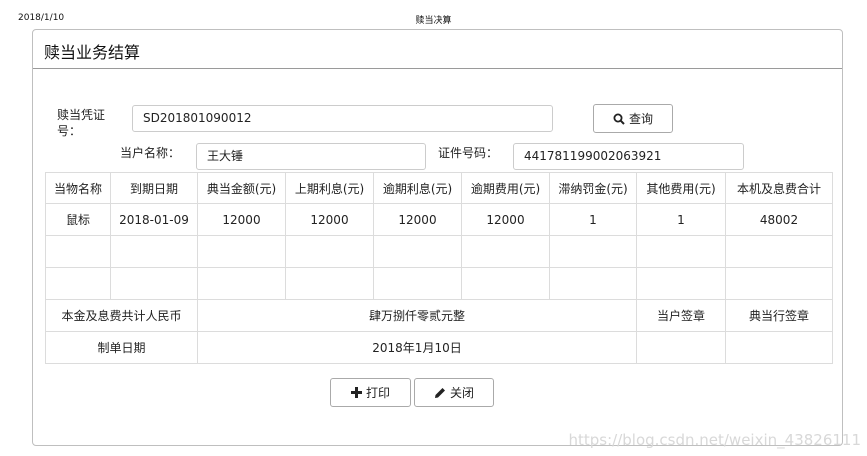 The image size is (867, 456). I want to click on search-button: 查询, so click(633, 118).